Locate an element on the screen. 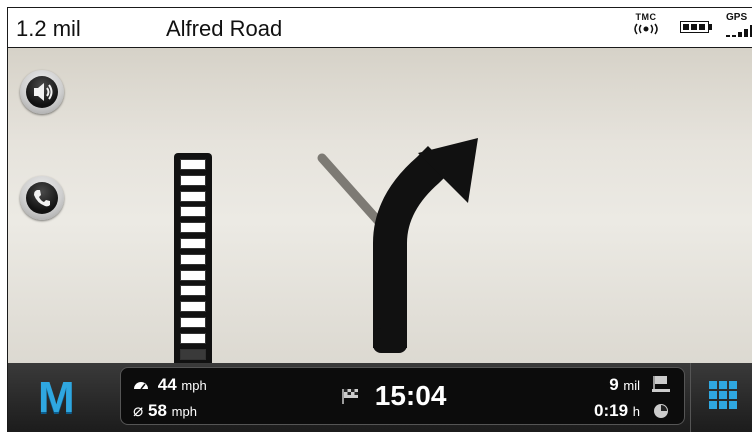  speed-limit-icon: ⌀ is located at coordinates (138, 410).